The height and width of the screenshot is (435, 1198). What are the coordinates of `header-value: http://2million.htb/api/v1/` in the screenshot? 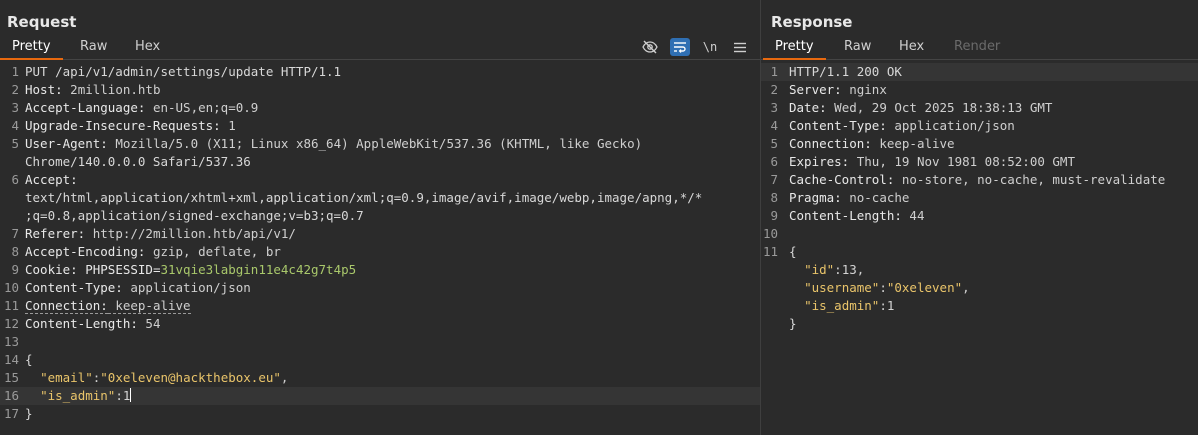 It's located at (190, 233).